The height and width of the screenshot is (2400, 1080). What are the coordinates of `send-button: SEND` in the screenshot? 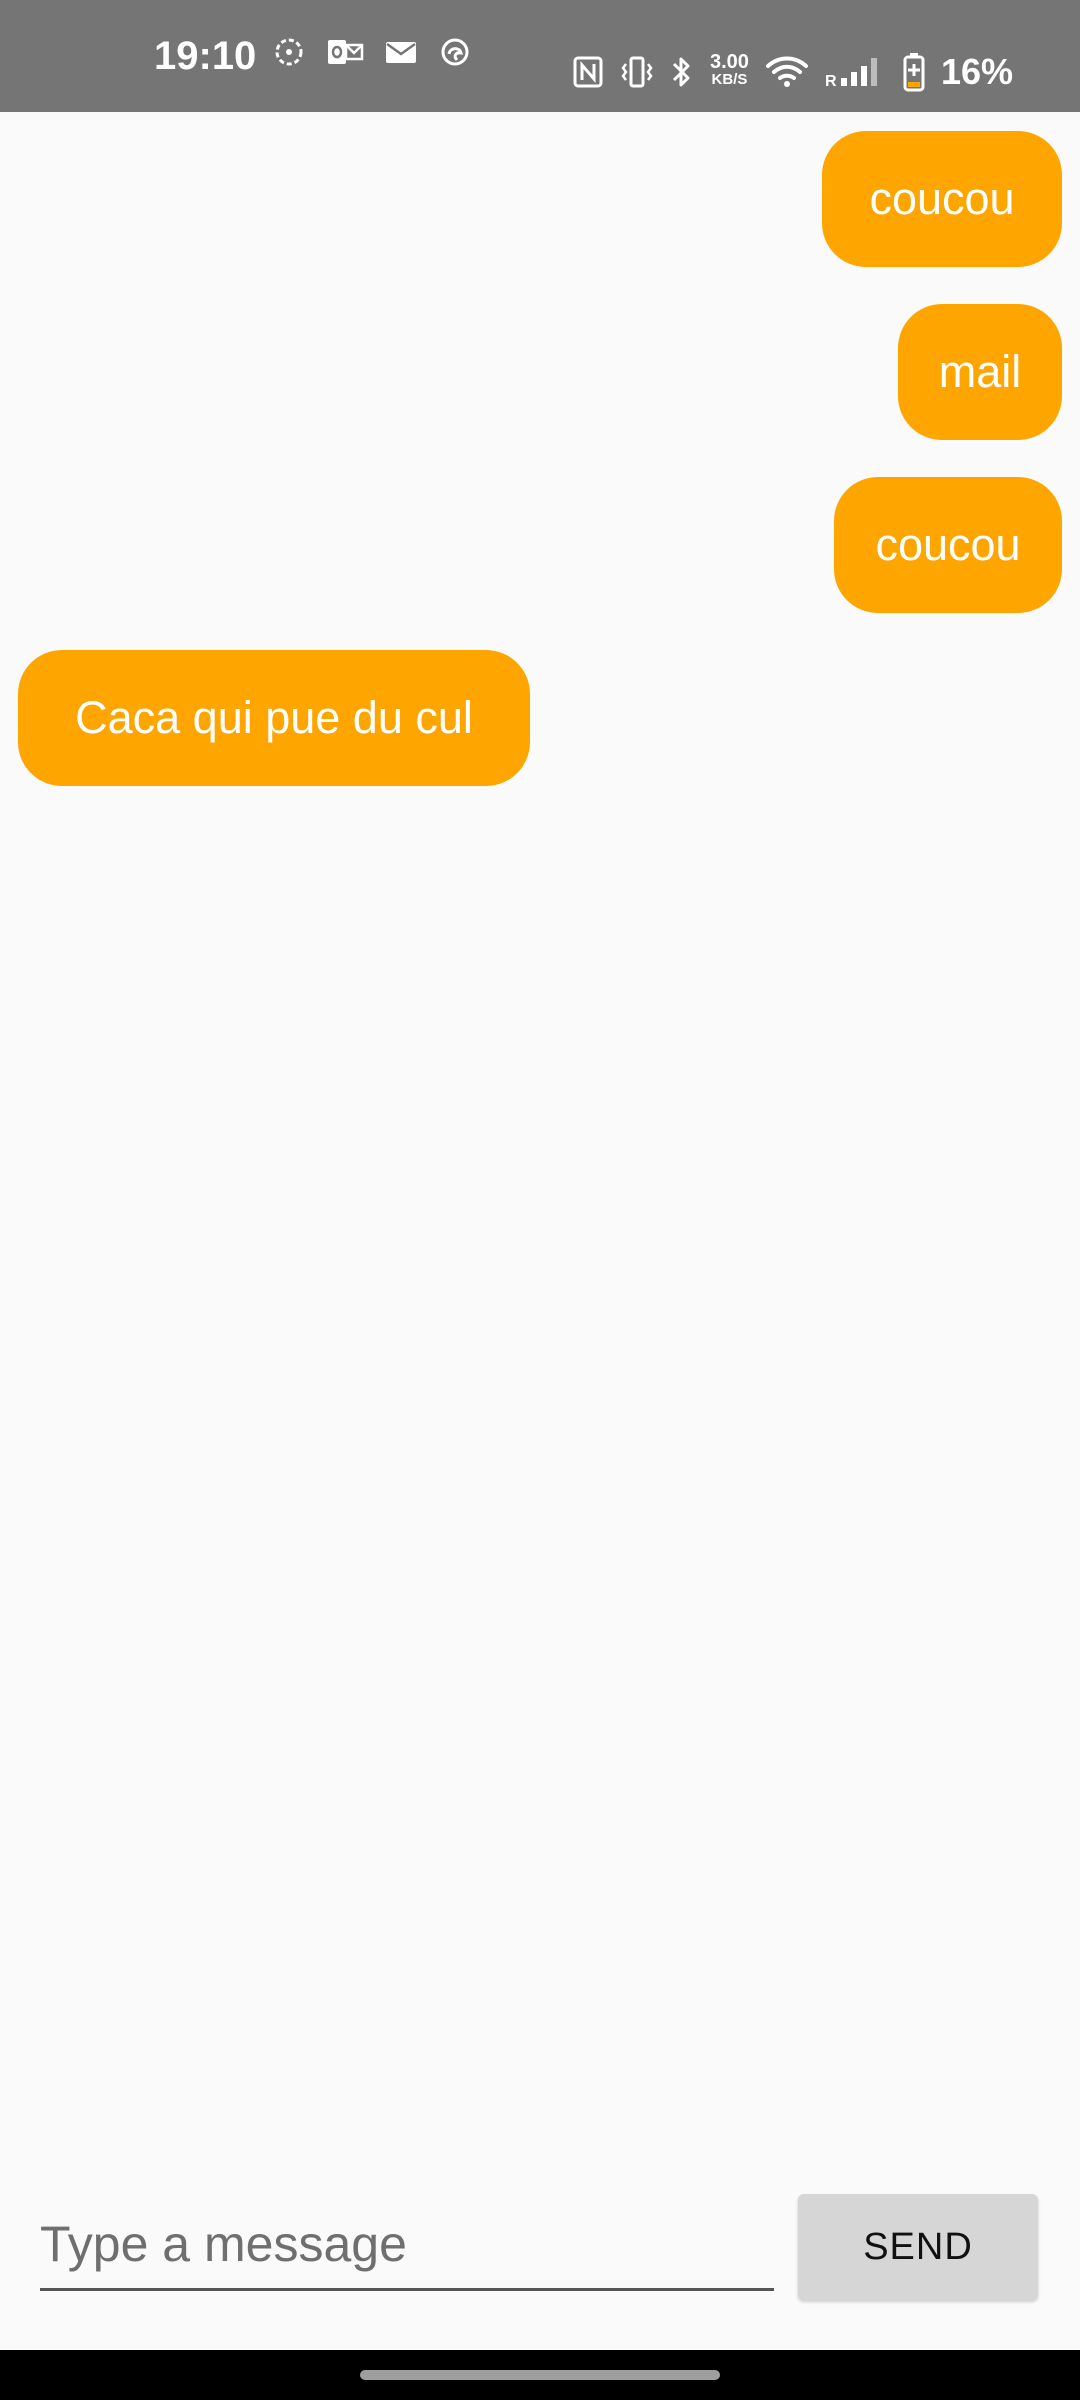 It's located at (918, 2247).